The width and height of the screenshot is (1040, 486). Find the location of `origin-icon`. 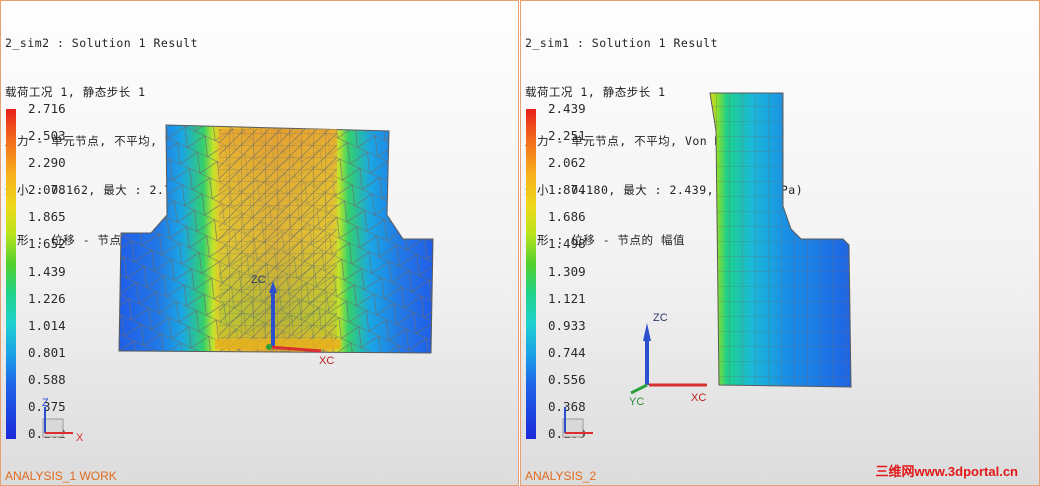

origin-icon is located at coordinates (269, 347).